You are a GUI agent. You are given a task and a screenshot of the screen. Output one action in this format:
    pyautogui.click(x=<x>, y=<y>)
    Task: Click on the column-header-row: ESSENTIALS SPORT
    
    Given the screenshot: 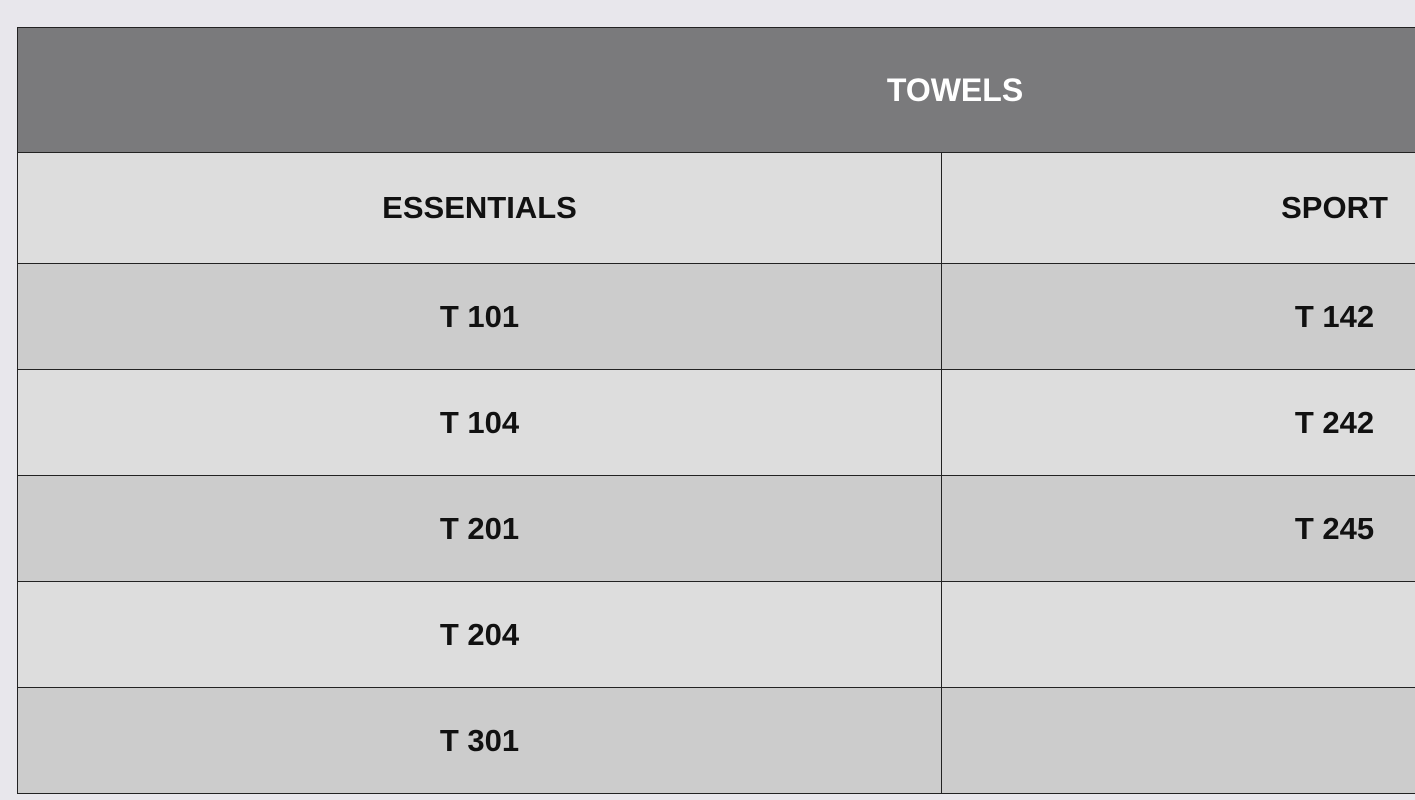 What is the action you would take?
    pyautogui.click(x=716, y=208)
    